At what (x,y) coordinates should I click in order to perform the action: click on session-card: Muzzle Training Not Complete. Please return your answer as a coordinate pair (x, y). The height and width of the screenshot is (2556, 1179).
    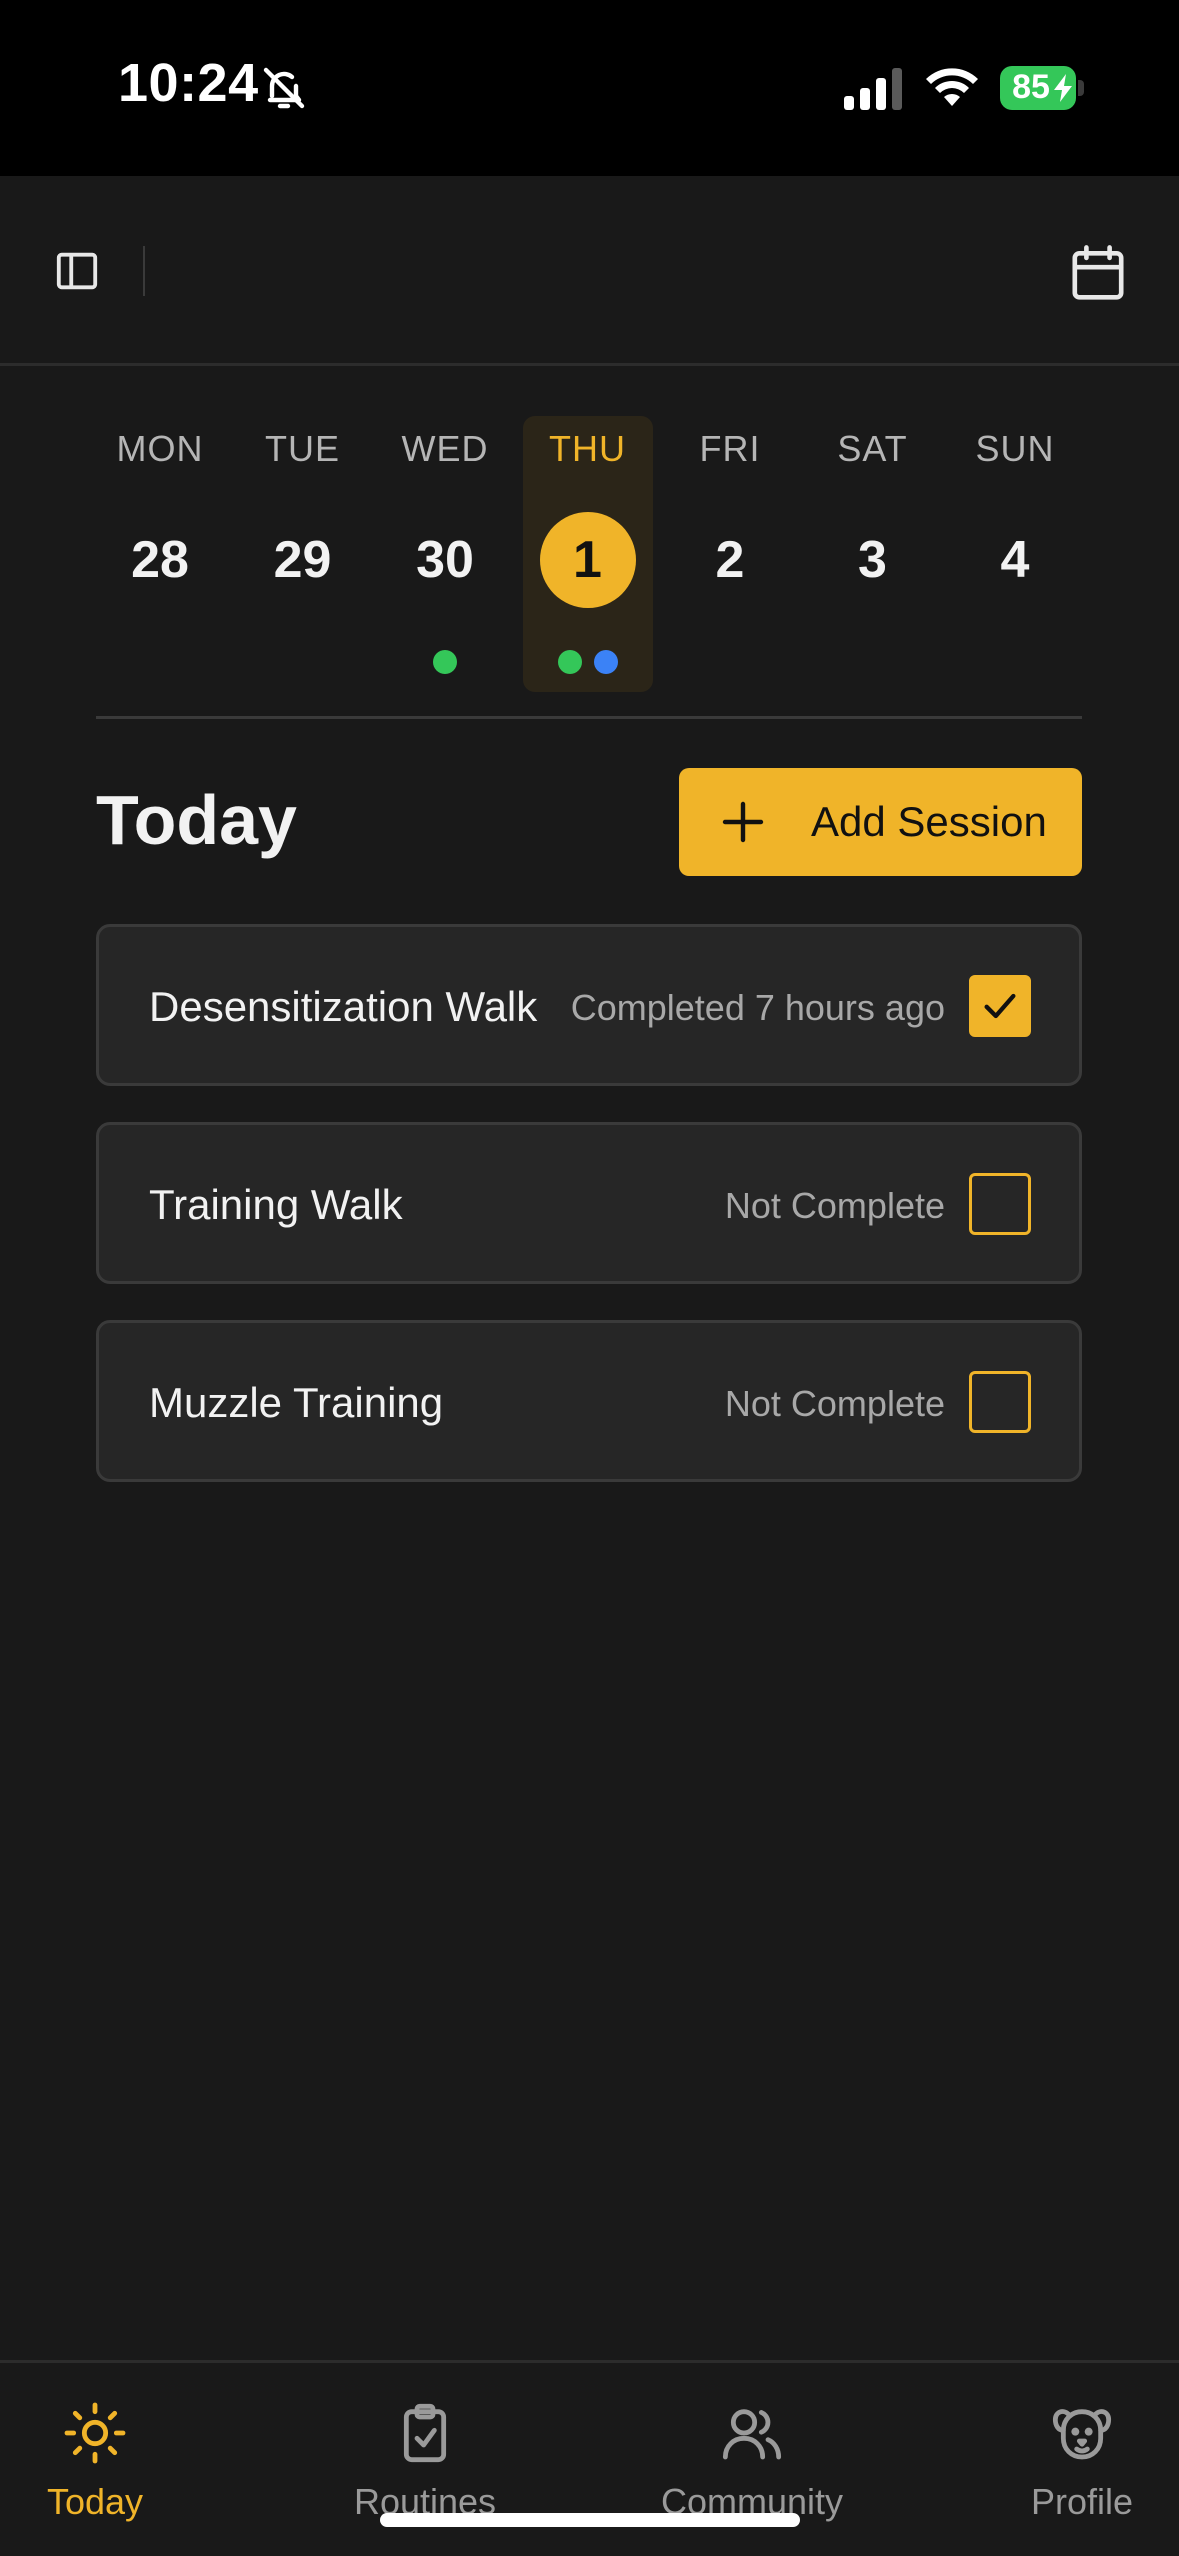
    Looking at the image, I should click on (589, 1401).